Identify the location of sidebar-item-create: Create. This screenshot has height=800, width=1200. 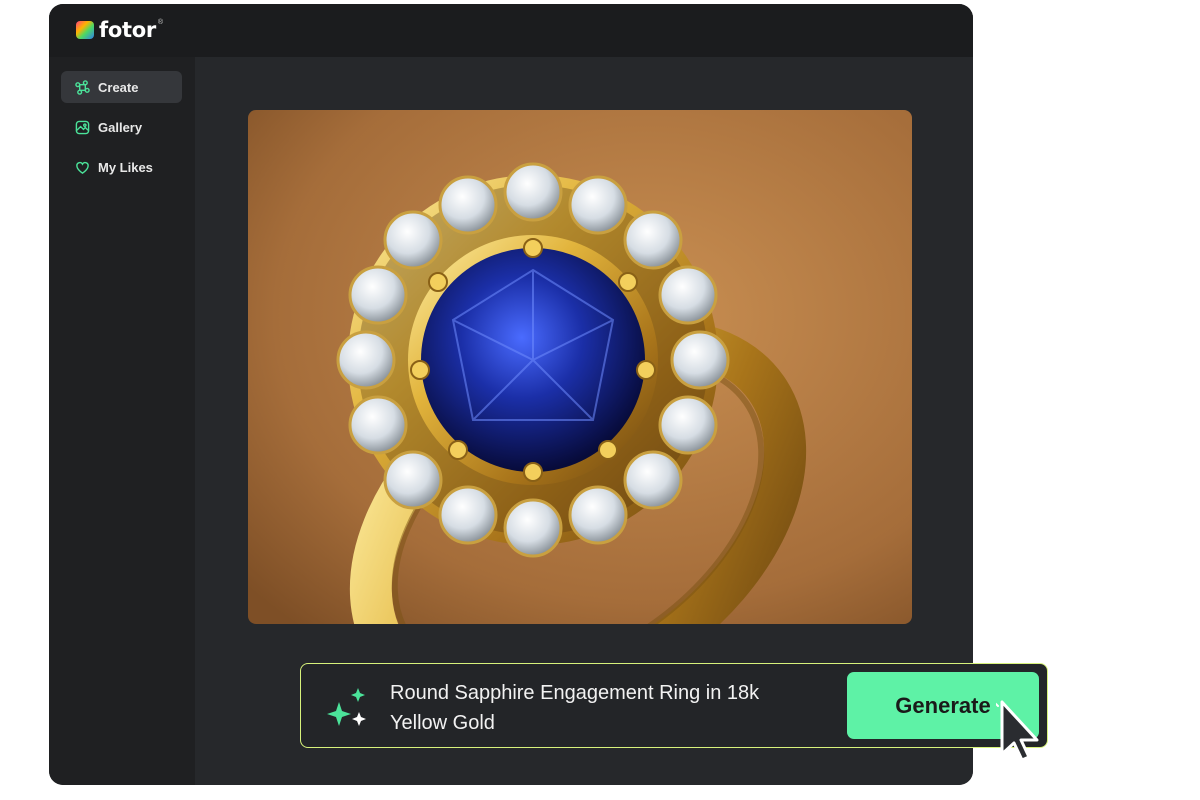
(121, 87).